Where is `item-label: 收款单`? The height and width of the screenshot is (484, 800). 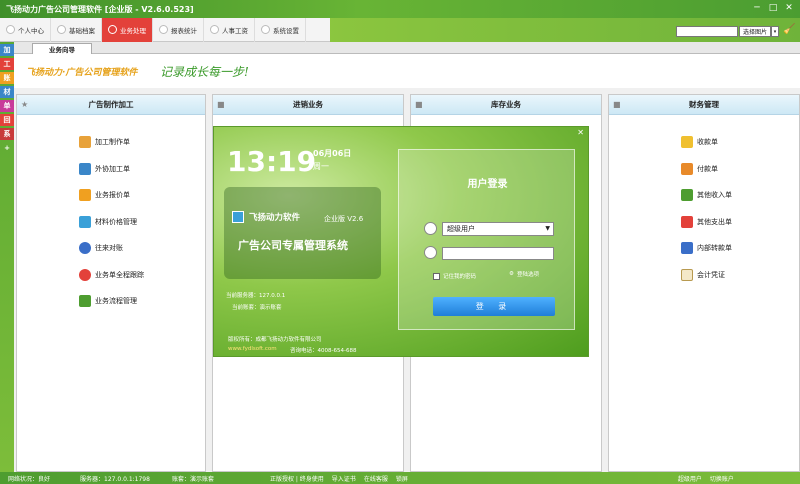 item-label: 收款单 is located at coordinates (707, 142).